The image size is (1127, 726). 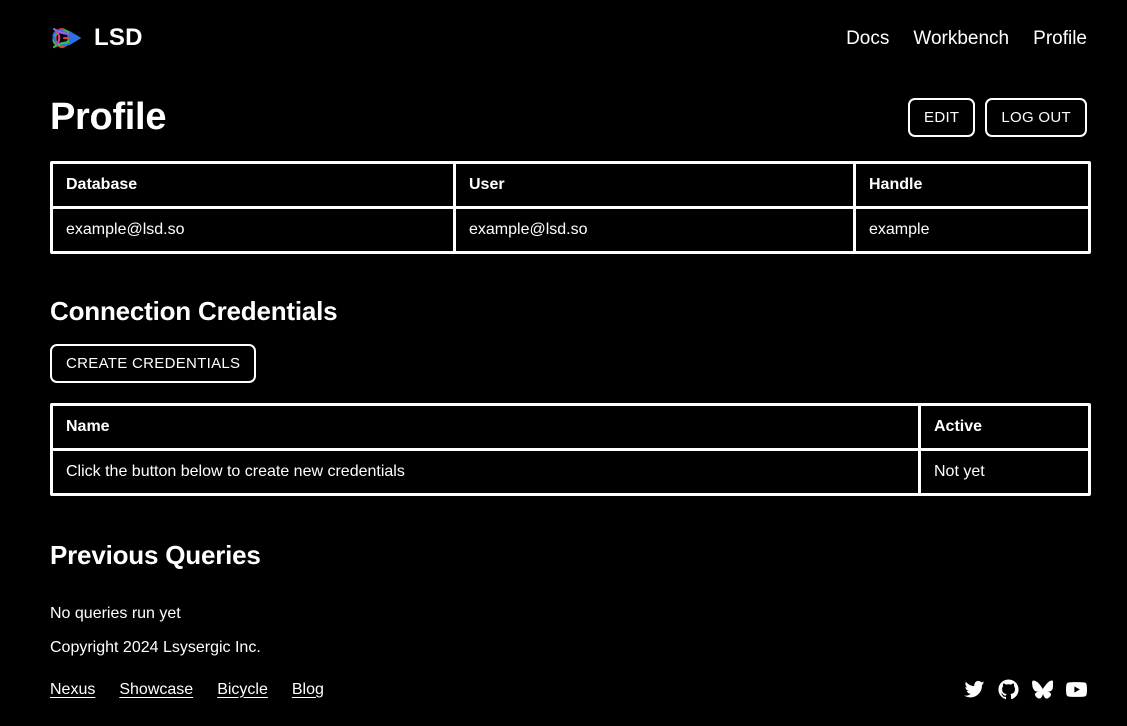 I want to click on section-heading-previous-queries: Previous Queries, so click(x=155, y=555).